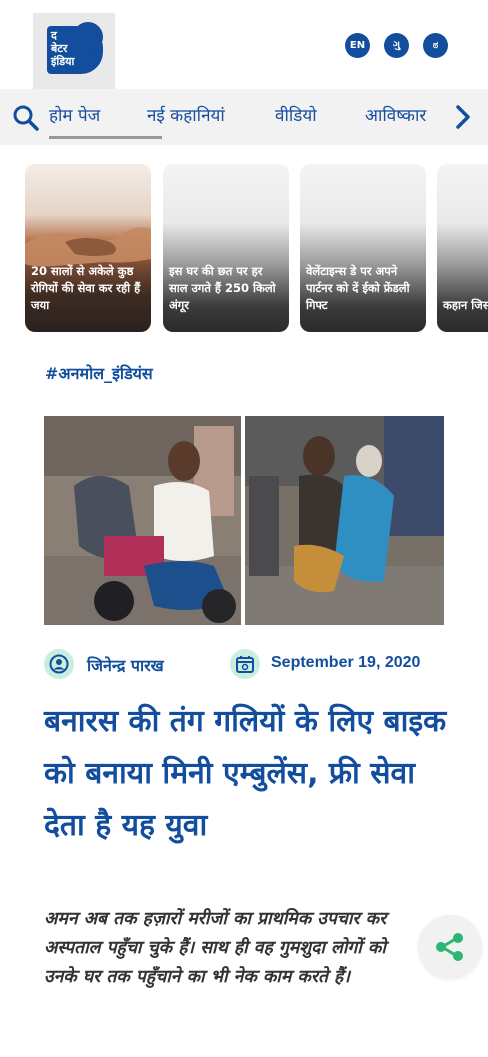 The width and height of the screenshot is (488, 1057). I want to click on language-kannada-button: ಠ, so click(435, 45).